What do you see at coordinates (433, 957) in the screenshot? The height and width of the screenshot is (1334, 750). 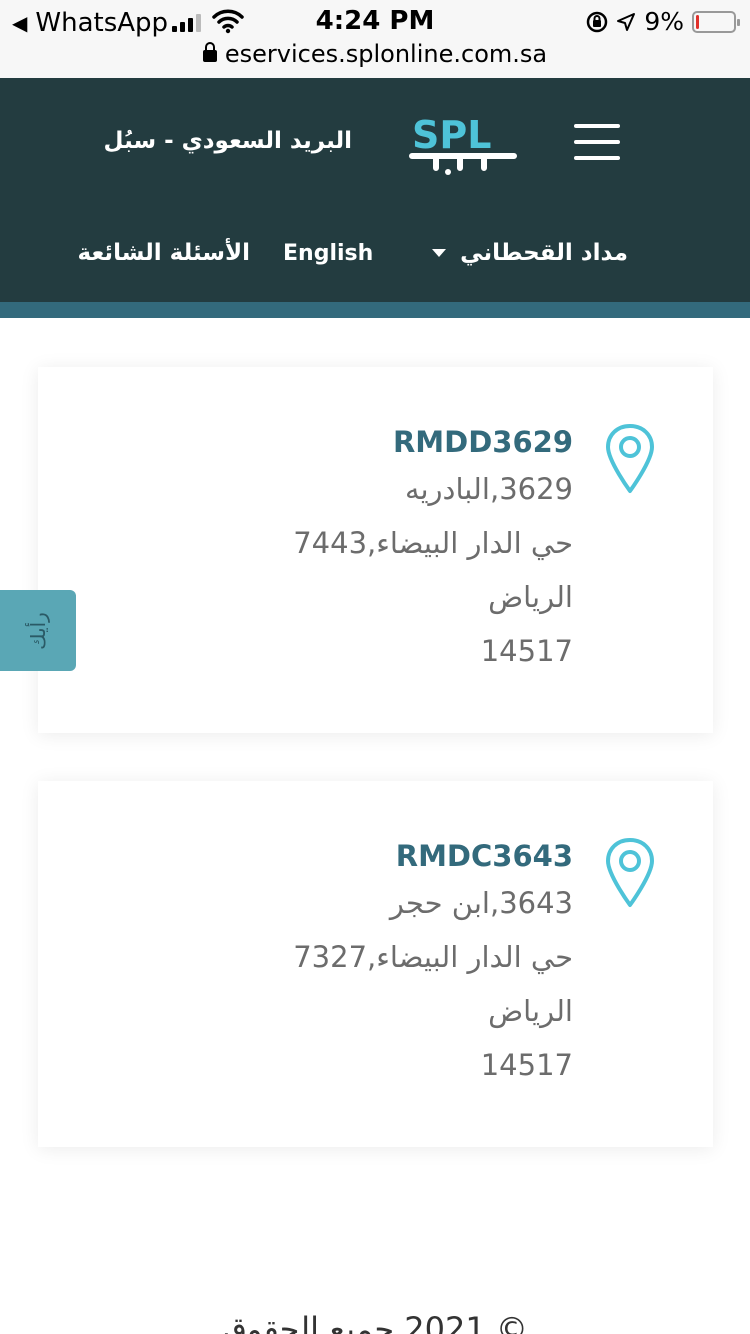 I see `address-district: حي الدار البيضاء,7327` at bounding box center [433, 957].